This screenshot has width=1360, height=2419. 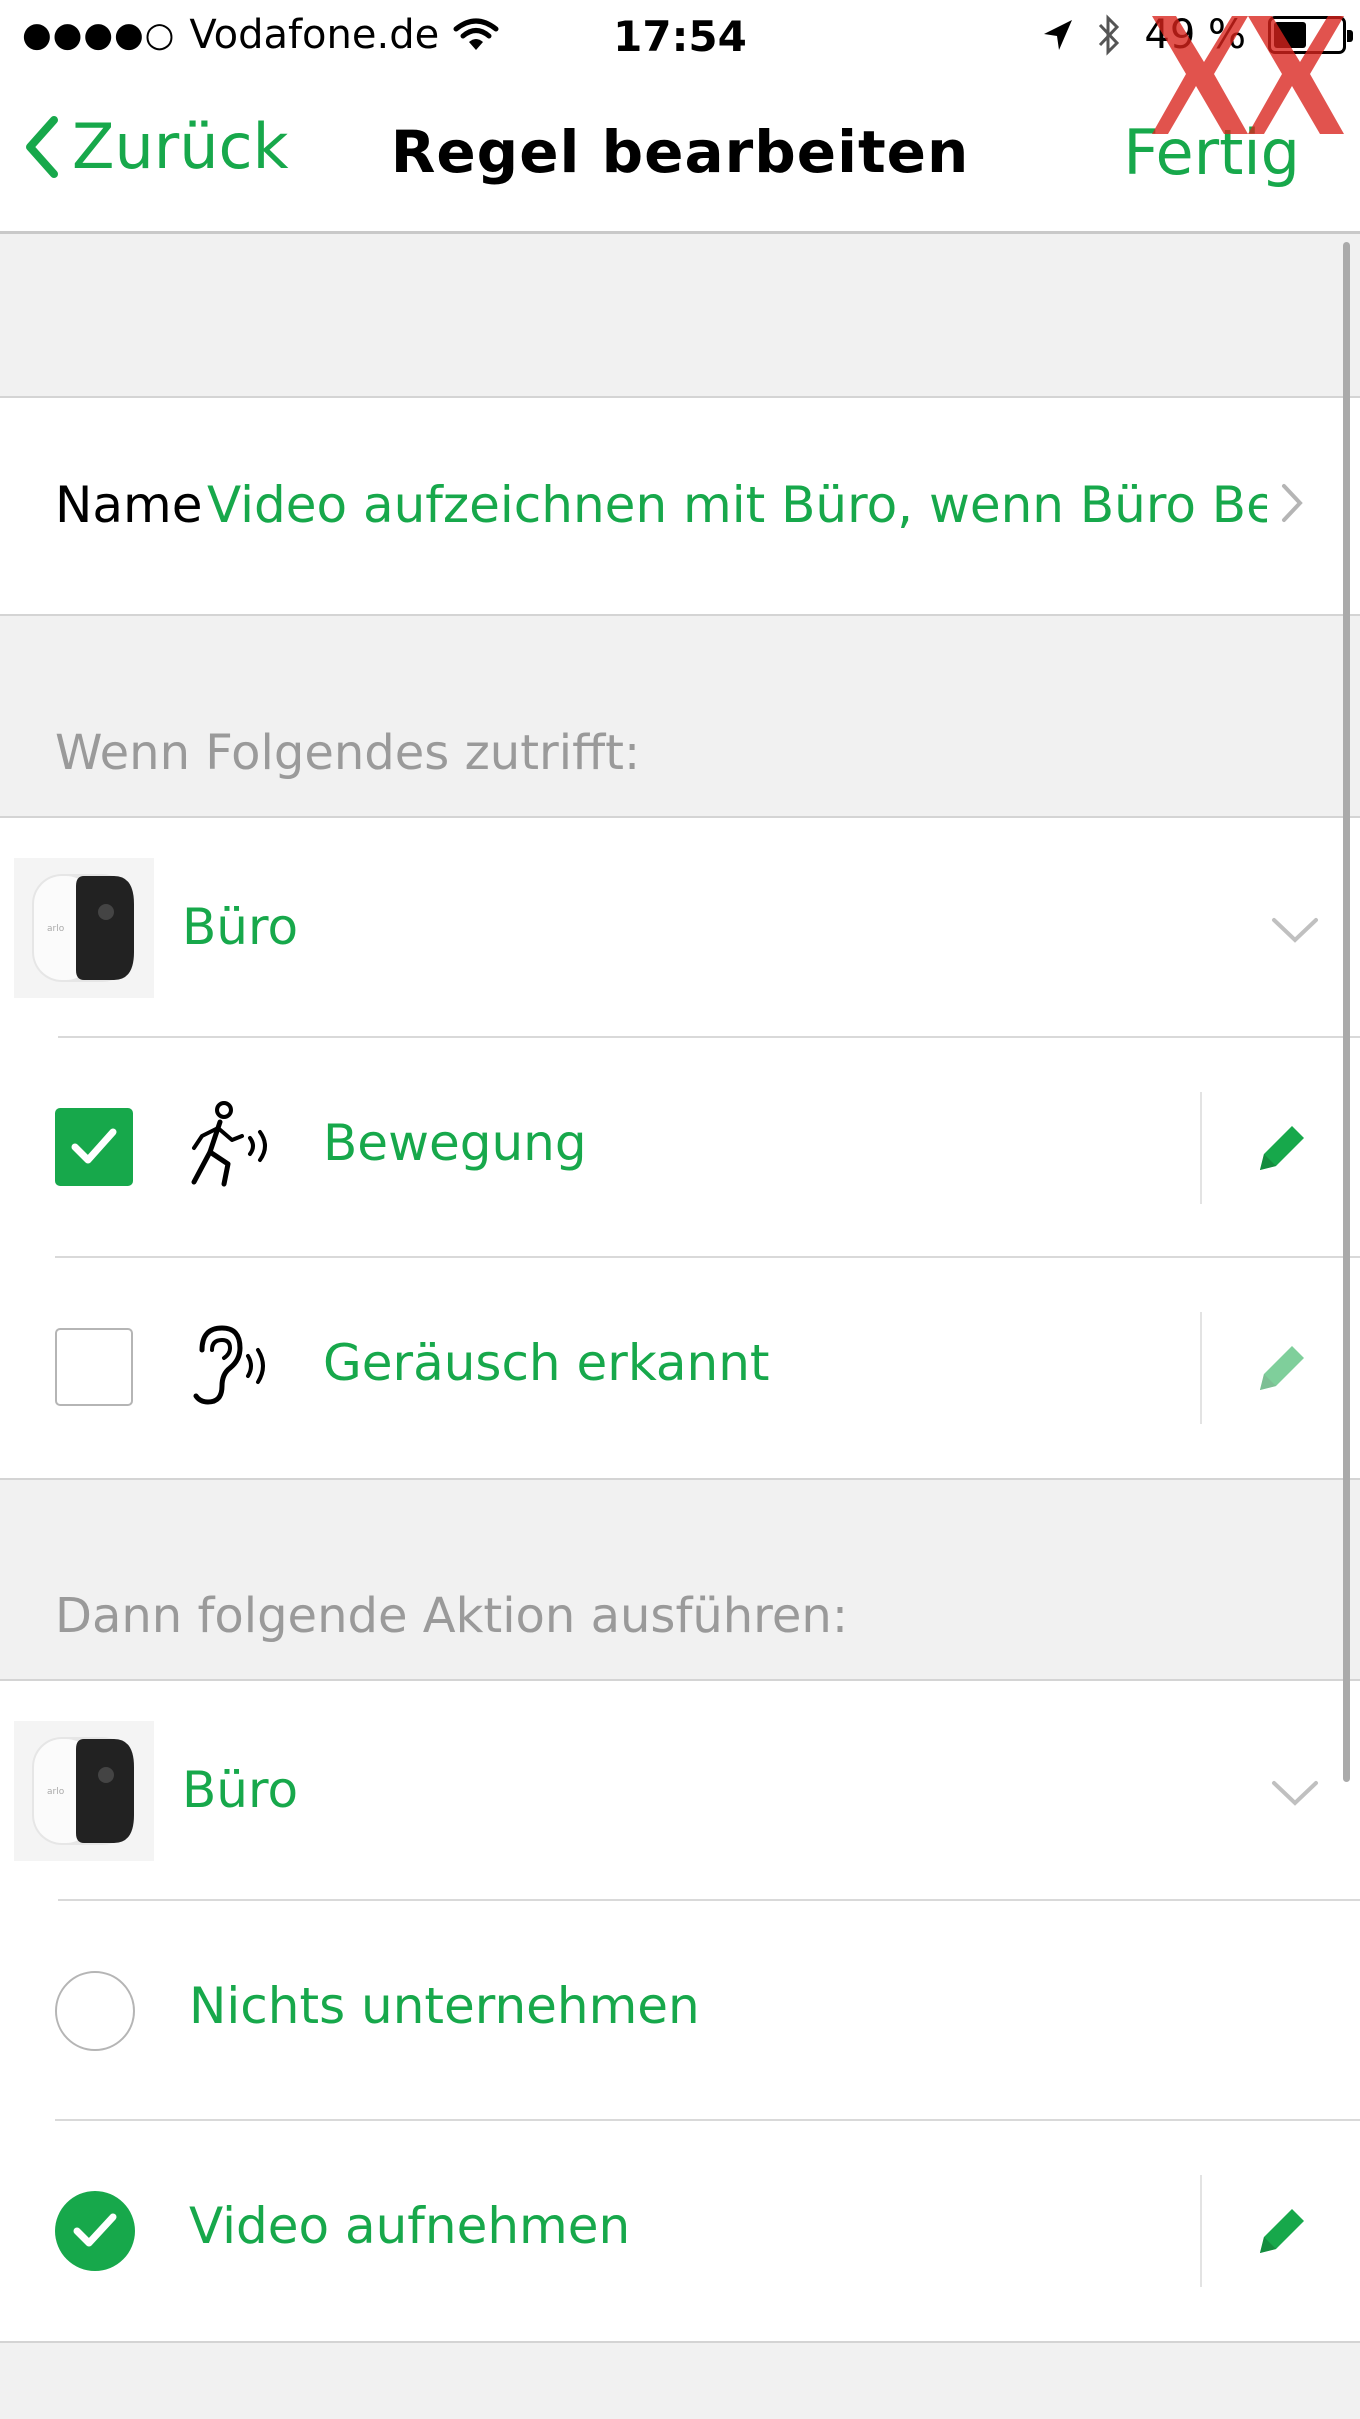 I want to click on action-row-nothing: Nichts unternehmen, so click(x=680, y=2011).